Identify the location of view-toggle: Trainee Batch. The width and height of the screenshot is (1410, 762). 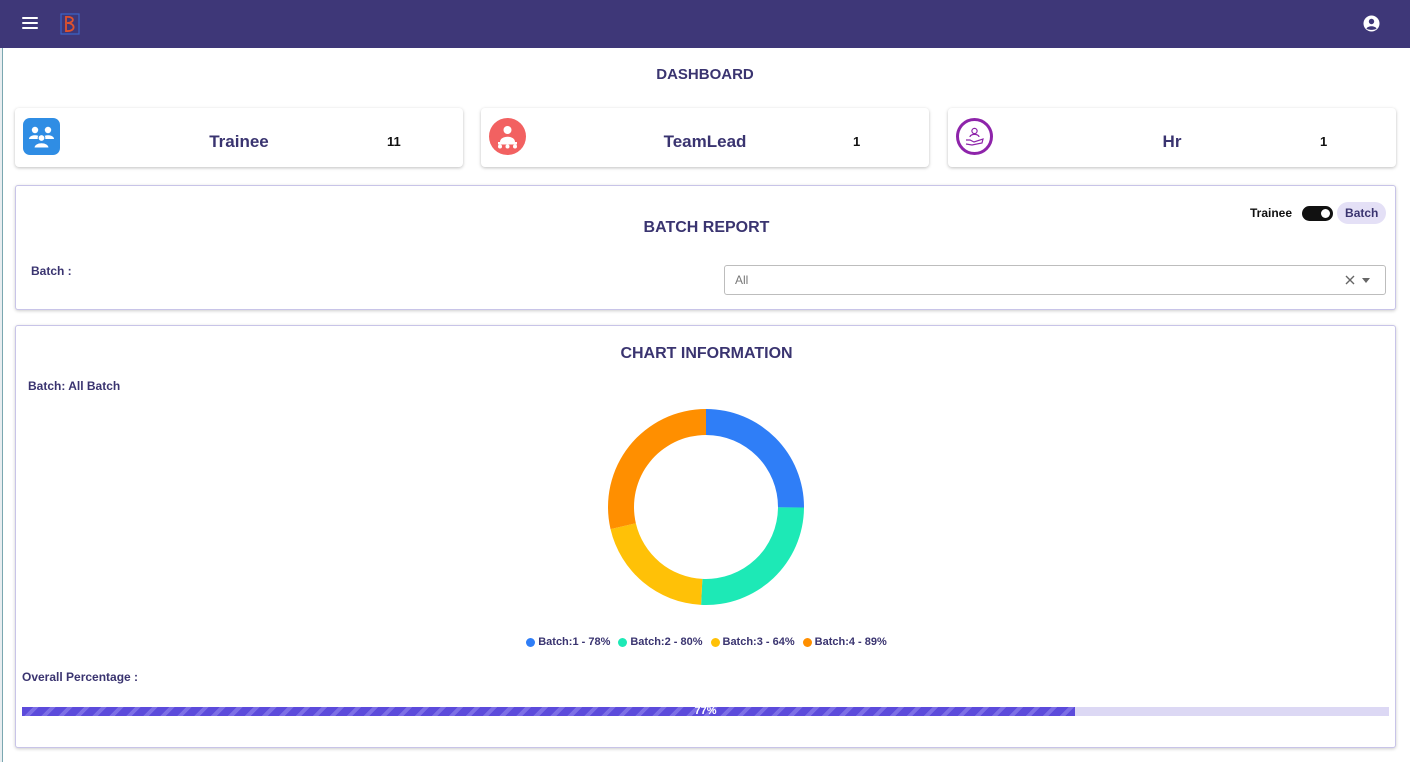
(1318, 213).